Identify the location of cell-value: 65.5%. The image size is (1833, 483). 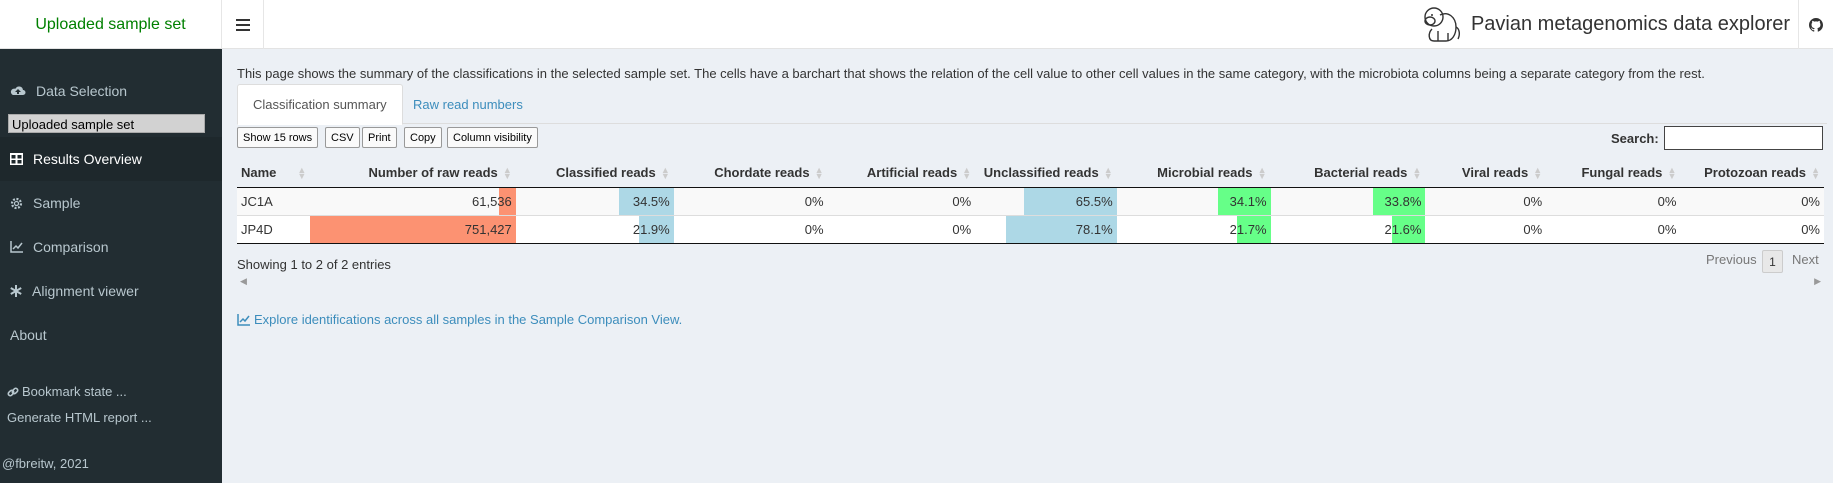
(1094, 201).